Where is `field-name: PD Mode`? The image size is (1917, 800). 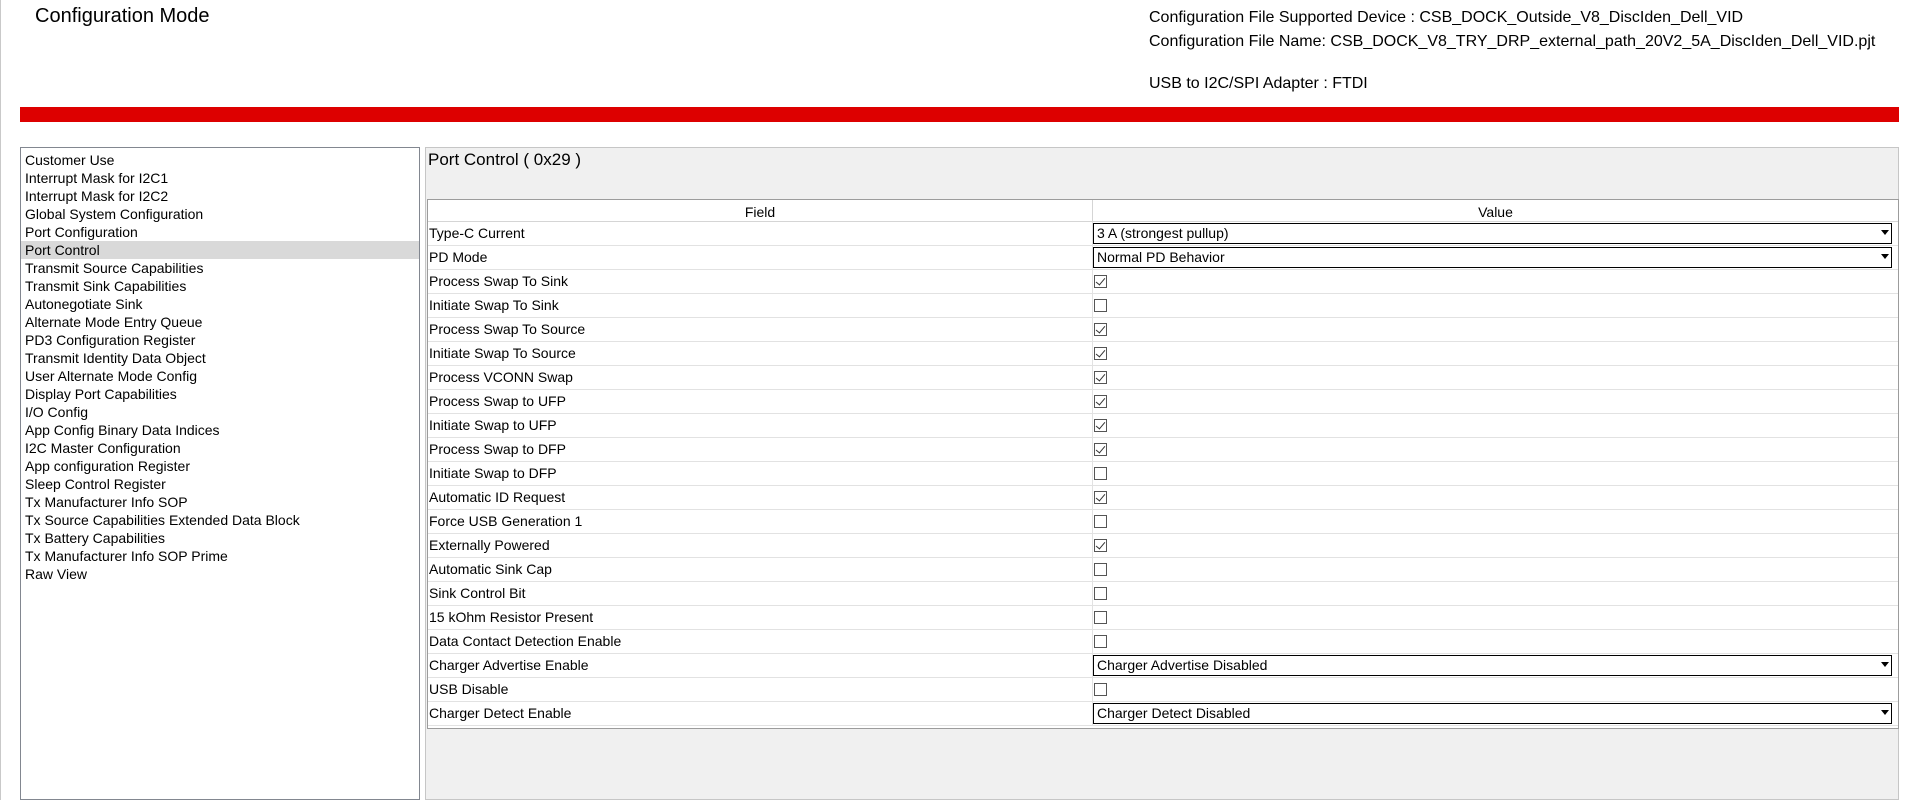 field-name: PD Mode is located at coordinates (760, 257).